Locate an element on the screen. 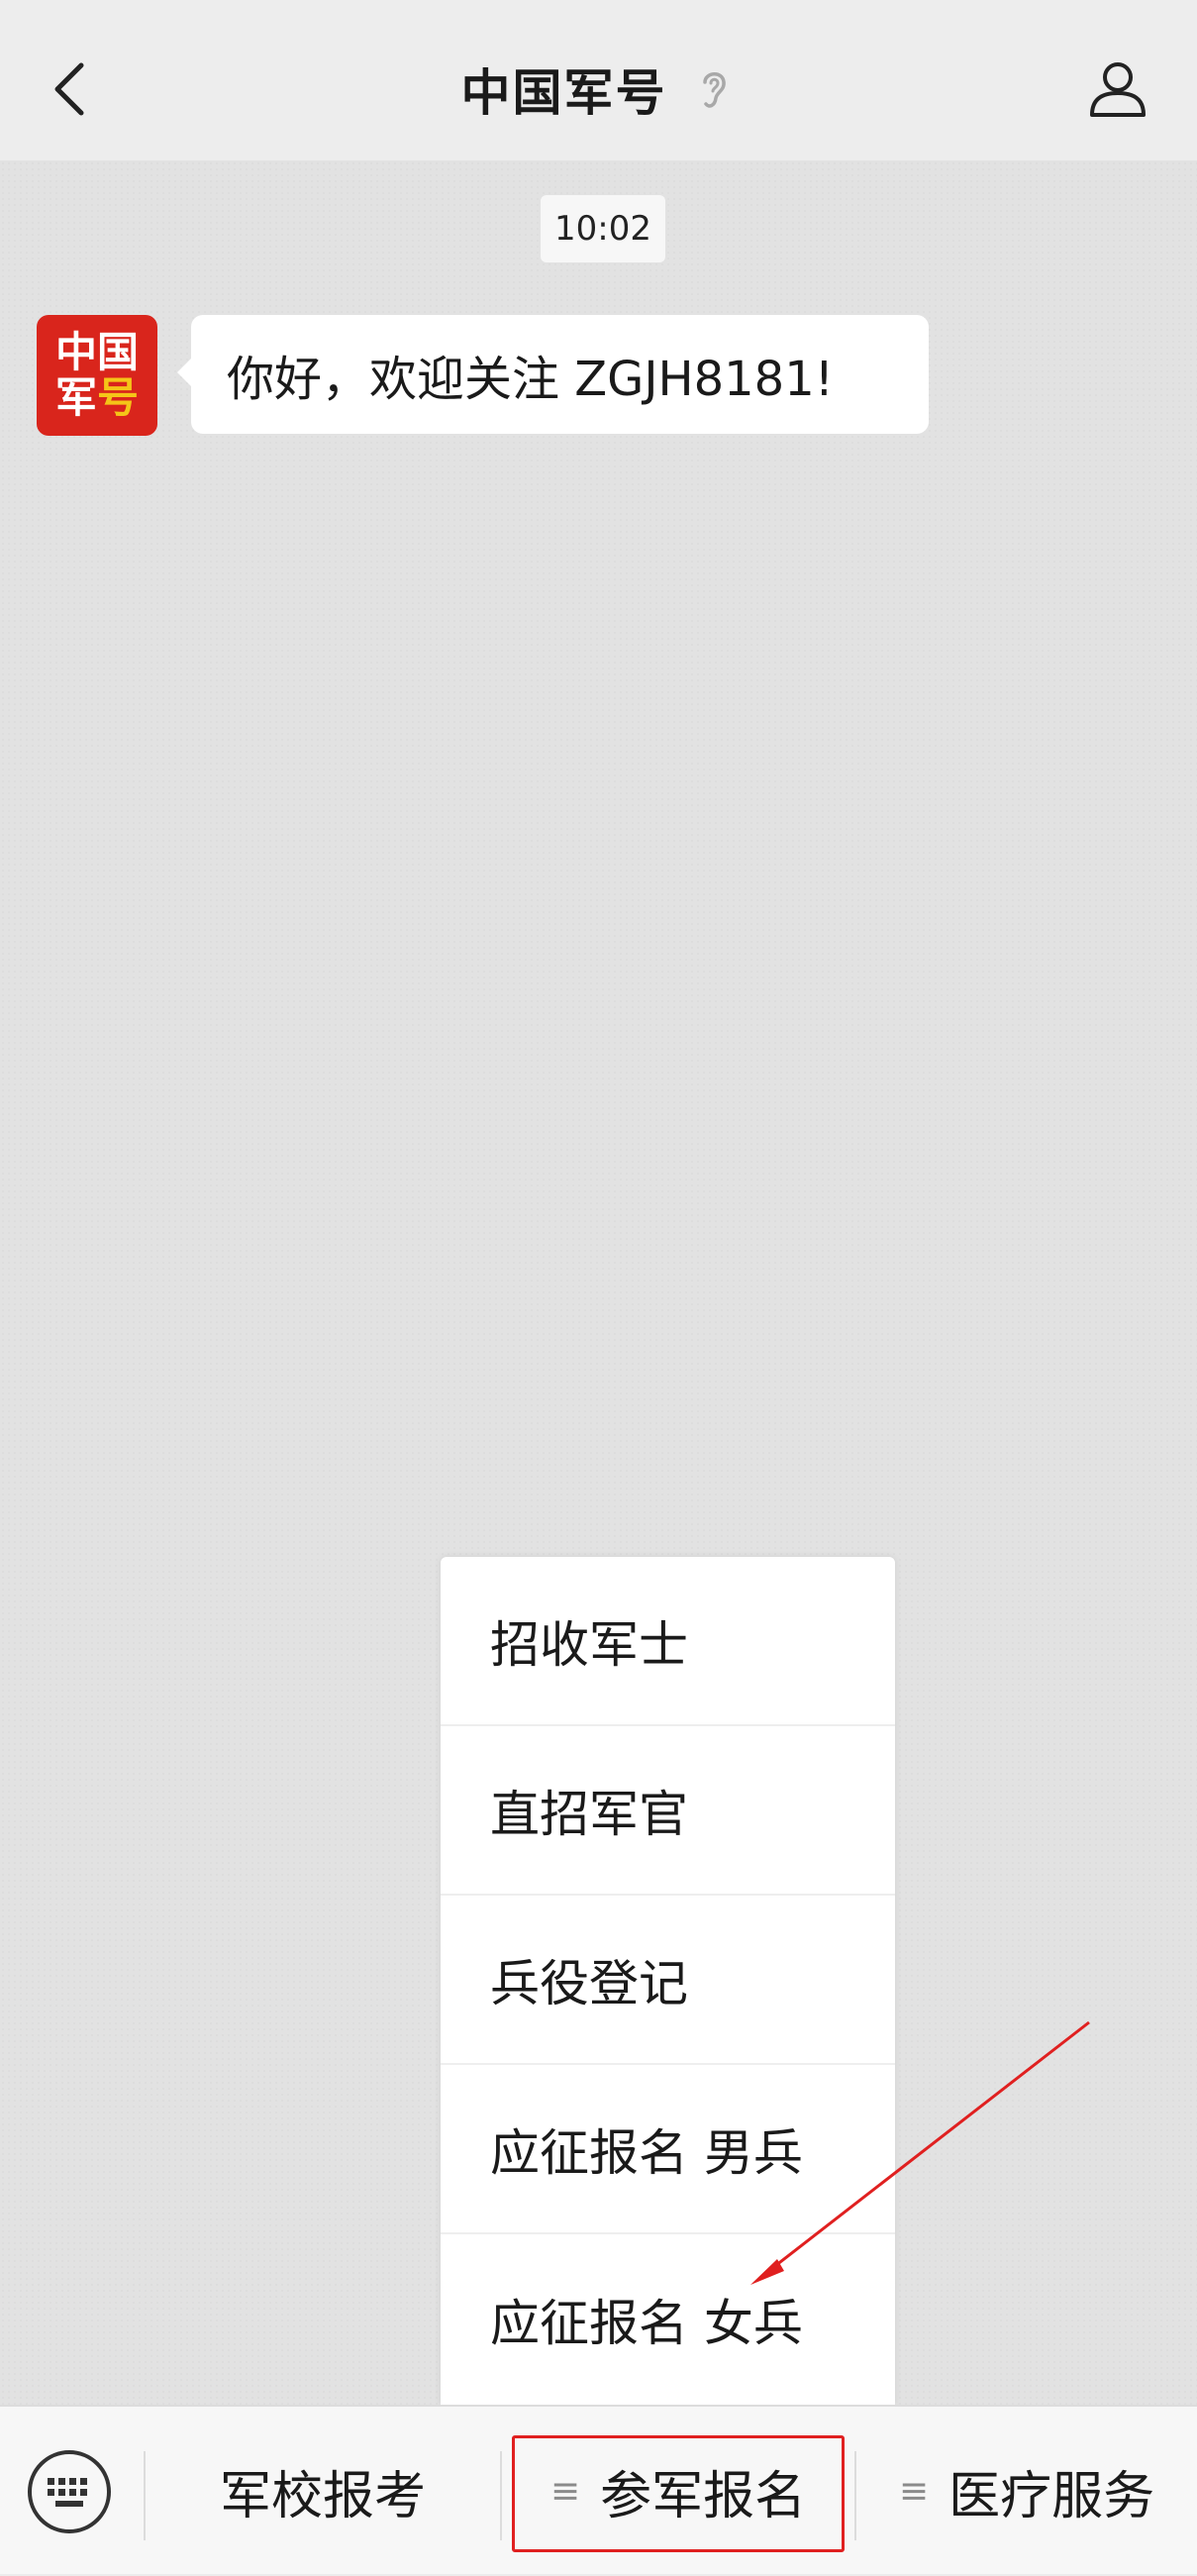  title-group: 中国军号 is located at coordinates (598, 89).